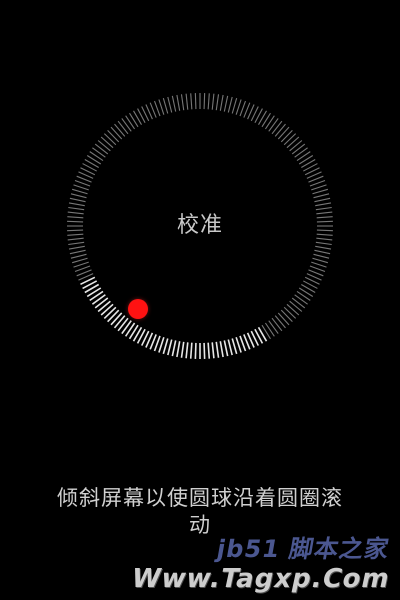 The width and height of the screenshot is (400, 600). What do you see at coordinates (200, 511) in the screenshot?
I see `instruction-text: 倾斜屏幕以使圆球沿着圆圈滚动` at bounding box center [200, 511].